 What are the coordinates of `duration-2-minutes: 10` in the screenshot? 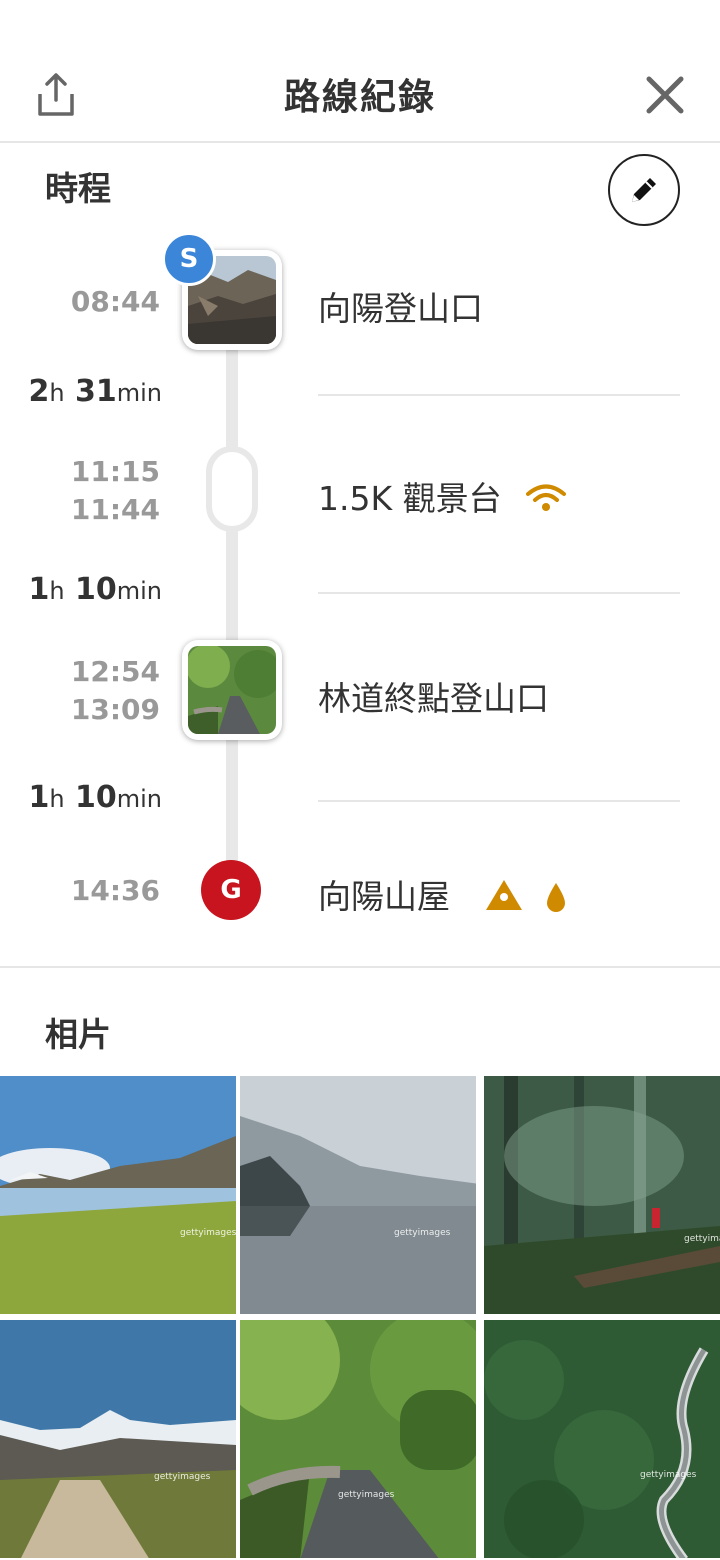 It's located at (95, 589).